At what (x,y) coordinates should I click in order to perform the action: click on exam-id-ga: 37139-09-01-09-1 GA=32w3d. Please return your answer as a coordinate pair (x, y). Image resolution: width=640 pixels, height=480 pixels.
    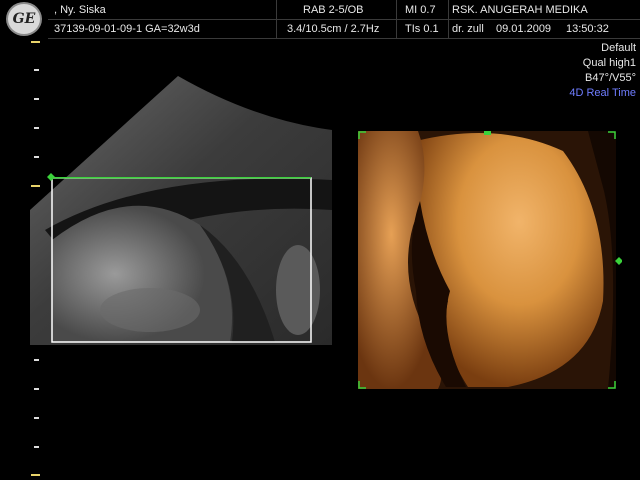
    Looking at the image, I should click on (127, 29).